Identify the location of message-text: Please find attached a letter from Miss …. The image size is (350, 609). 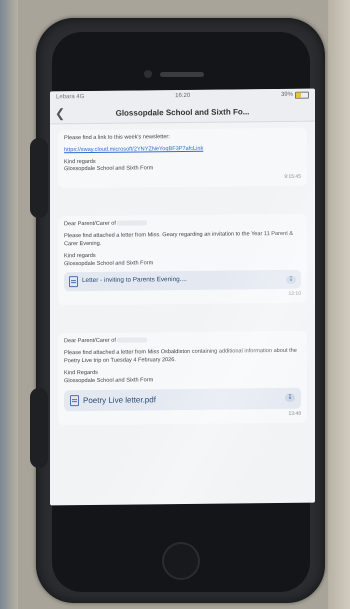
(180, 356).